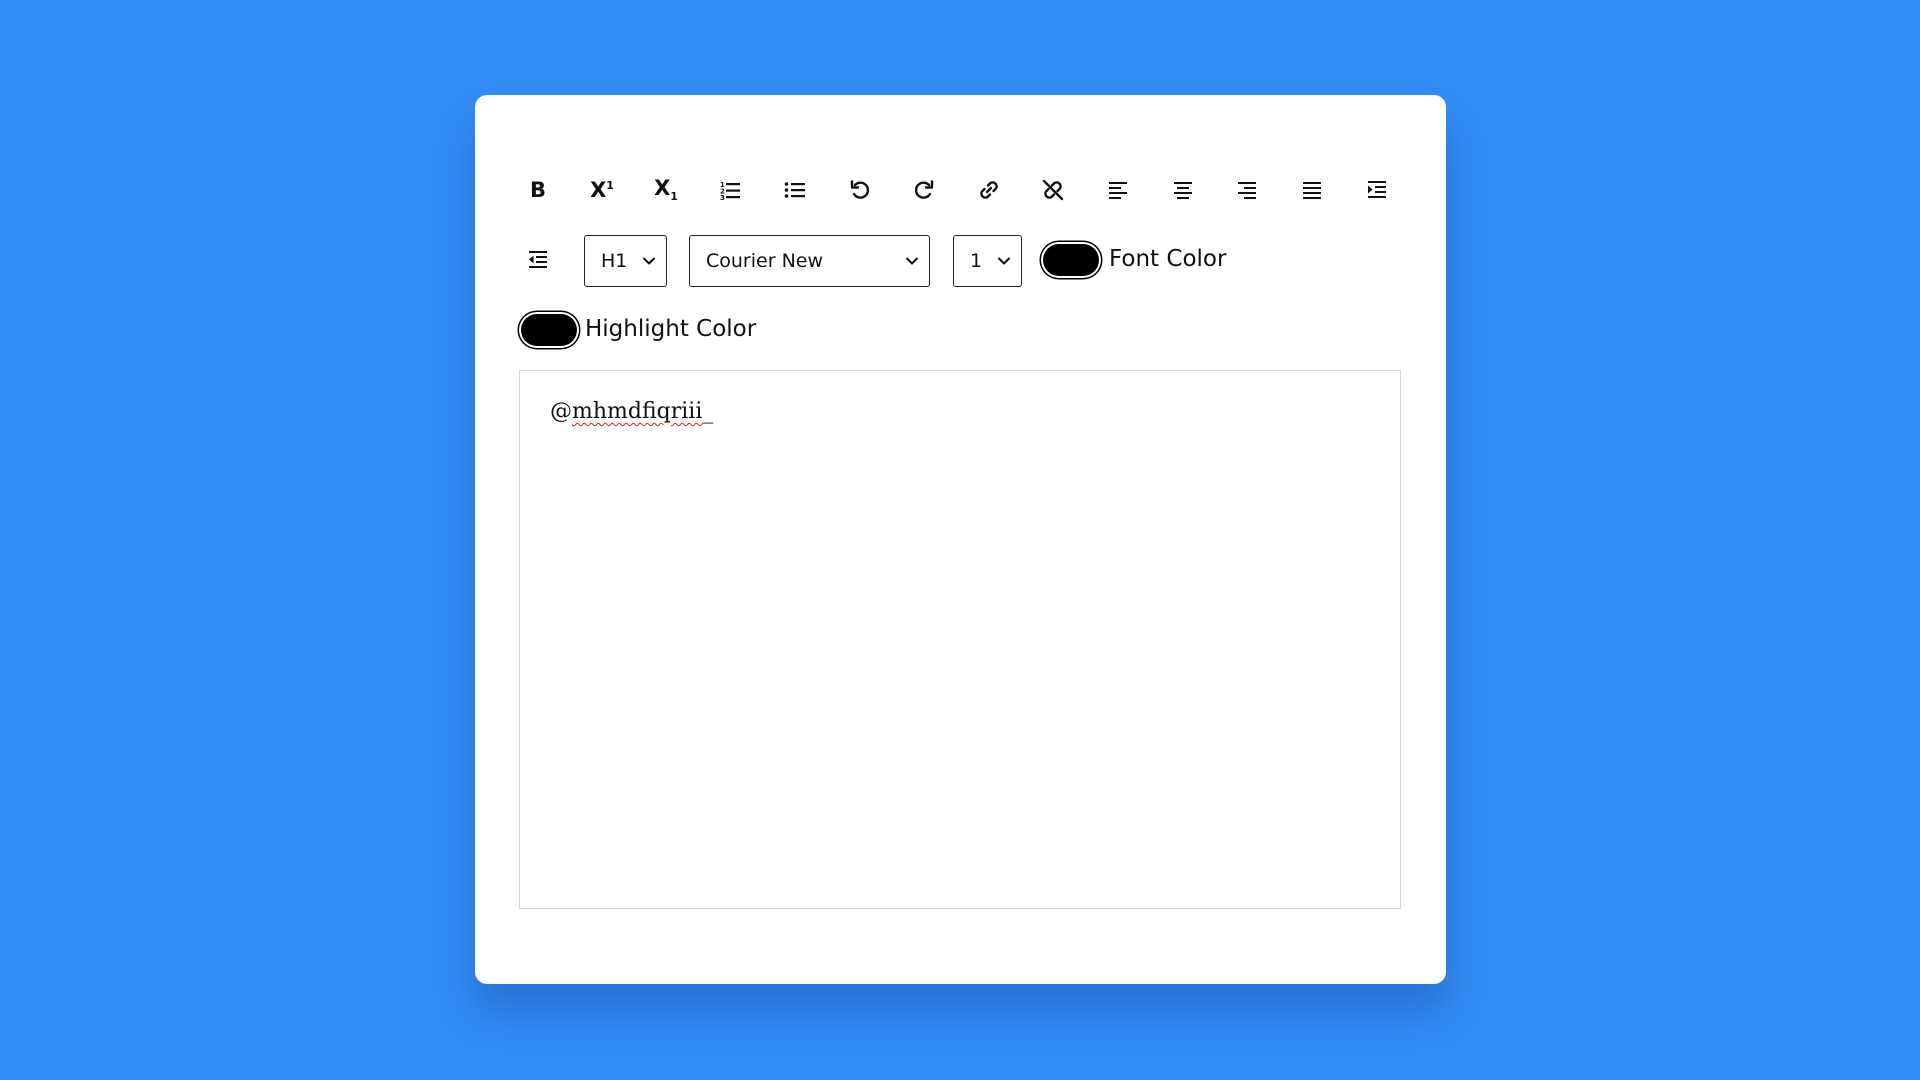 This screenshot has width=1920, height=1080. What do you see at coordinates (708, 411) in the screenshot?
I see `editor-text-suffix: _` at bounding box center [708, 411].